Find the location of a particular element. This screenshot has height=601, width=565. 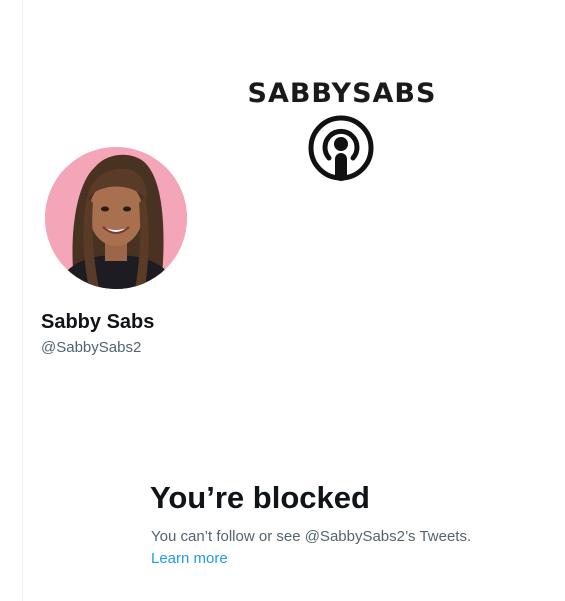

blocked-title: You’re blocked is located at coordinates (260, 497).